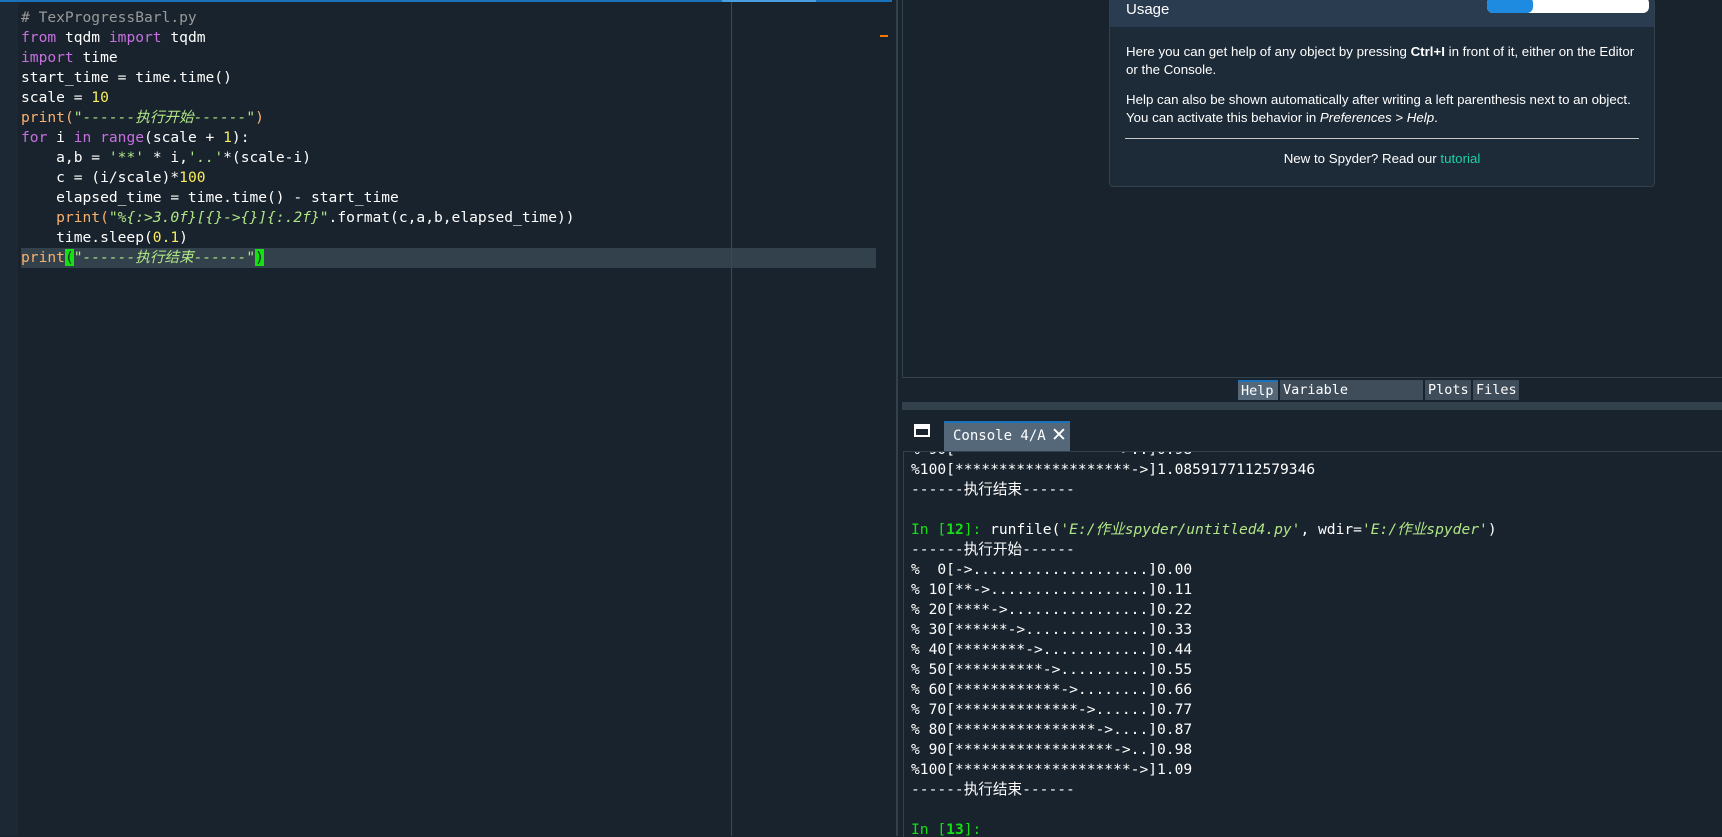  What do you see at coordinates (1448, 390) in the screenshot?
I see `tab-plots: Plots` at bounding box center [1448, 390].